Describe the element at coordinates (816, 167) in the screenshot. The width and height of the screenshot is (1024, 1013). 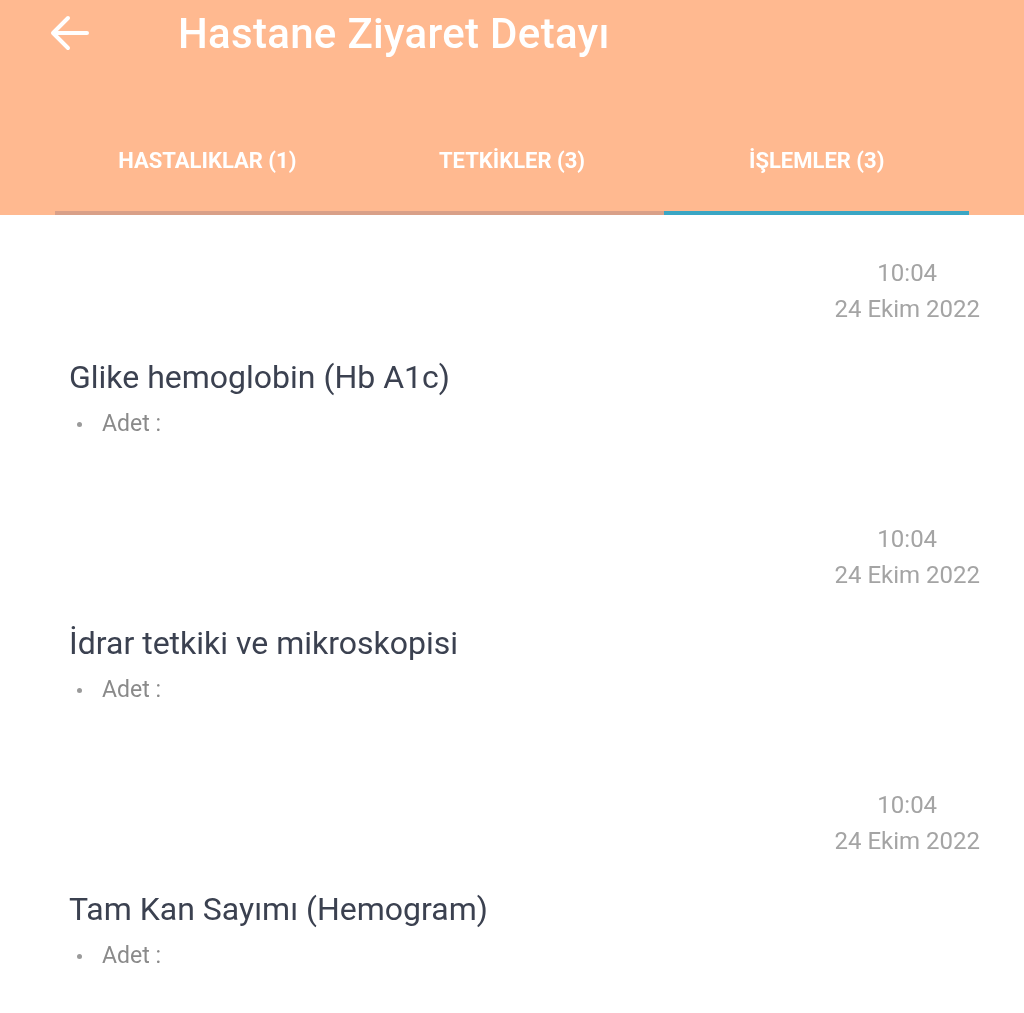
I see `tab: İŞLEMLER (3)` at that location.